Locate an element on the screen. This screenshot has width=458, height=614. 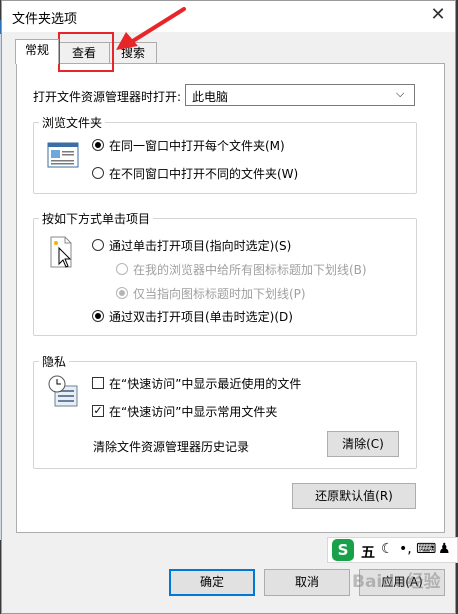
radio-same-window is located at coordinates (98, 145).